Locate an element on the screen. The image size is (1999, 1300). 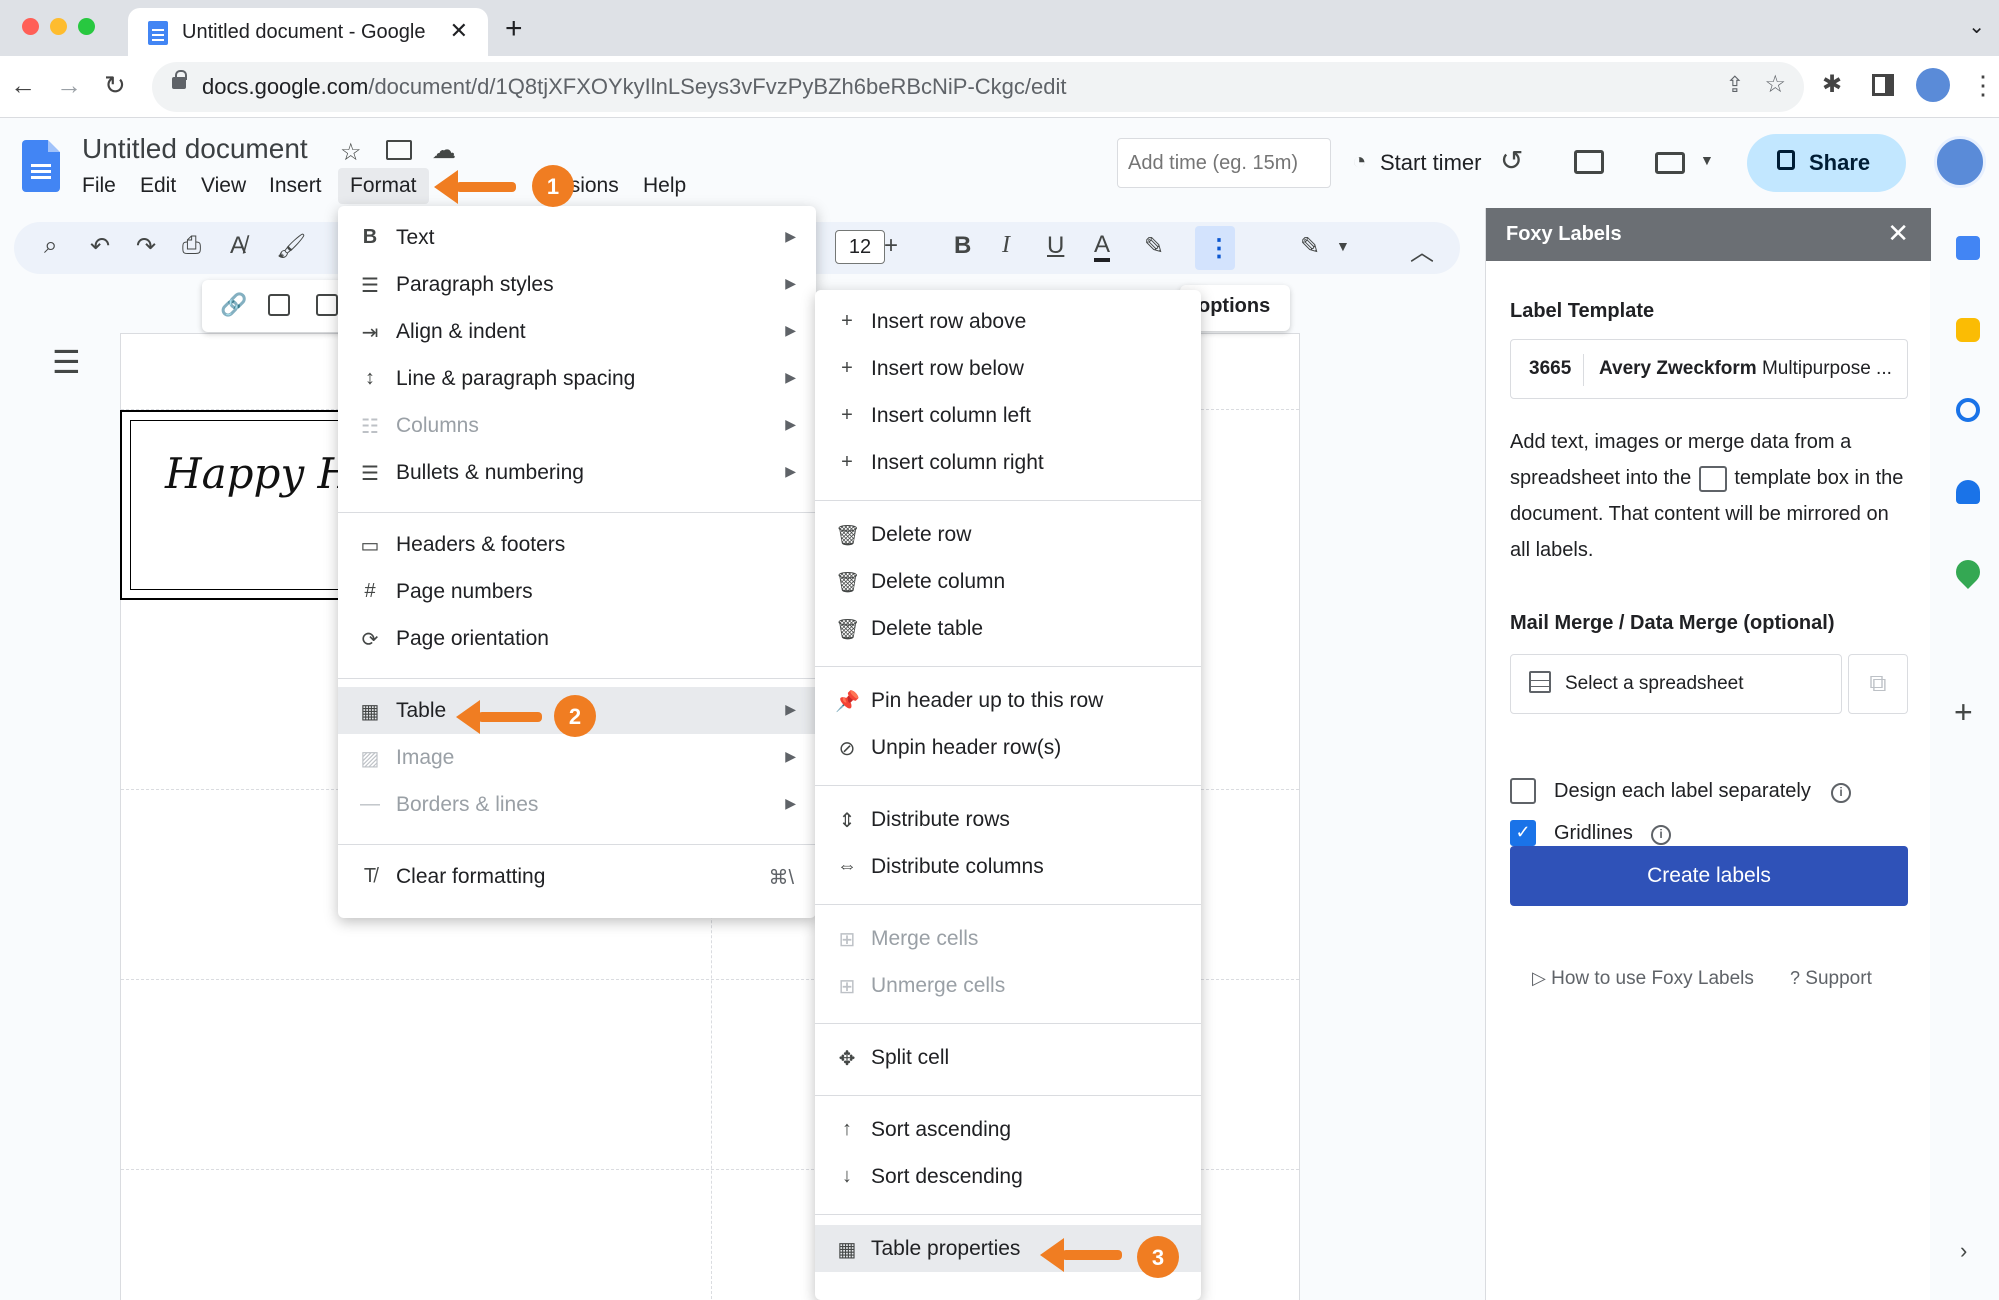
extensions-puzzle-icon: ✱ is located at coordinates (1832, 84).